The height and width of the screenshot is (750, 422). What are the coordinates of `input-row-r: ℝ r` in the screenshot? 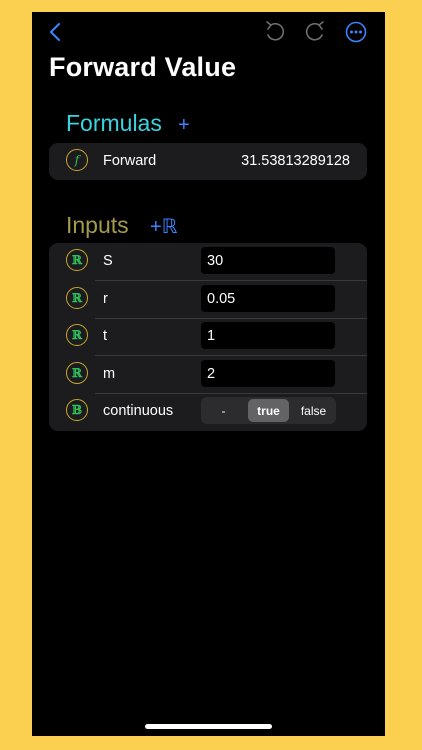 It's located at (208, 299).